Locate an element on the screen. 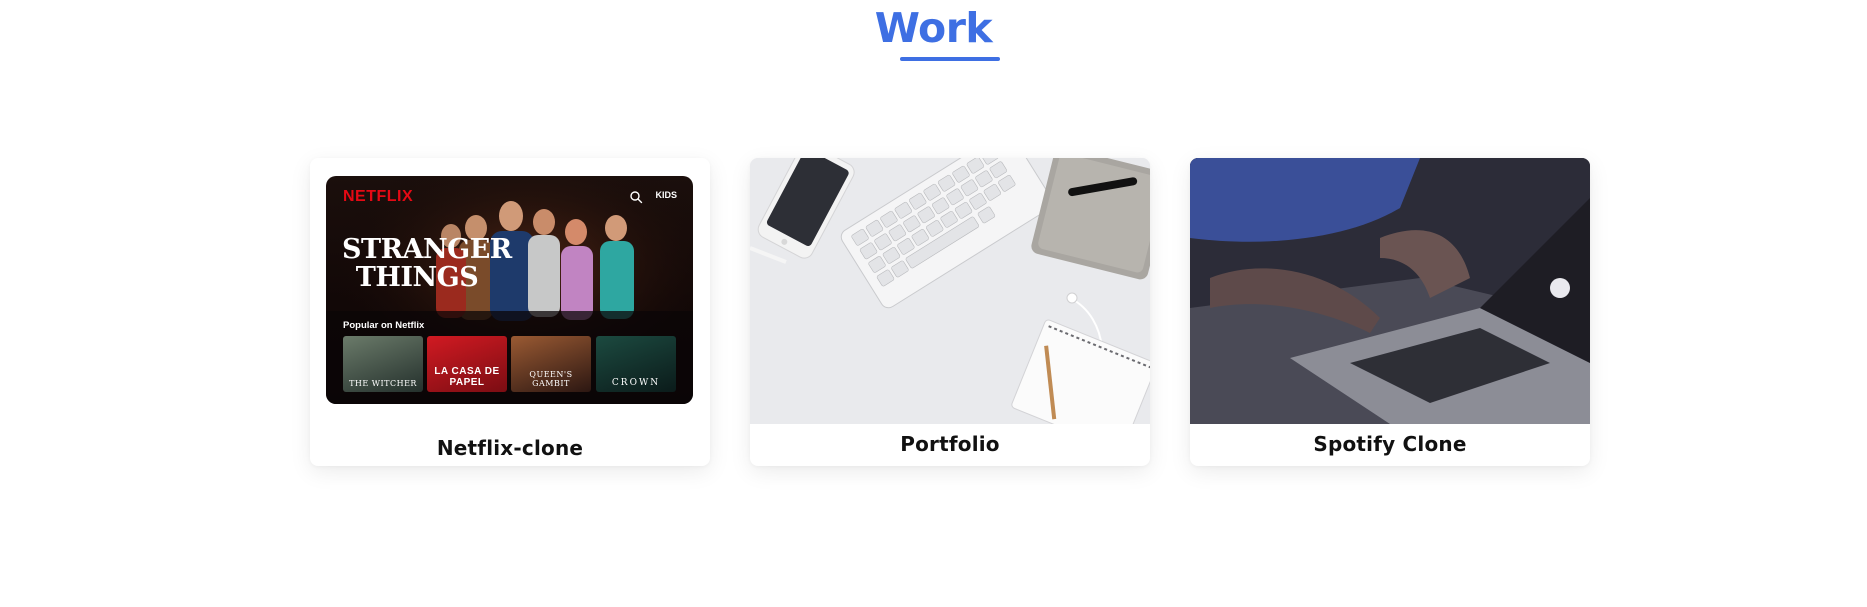 Image resolution: width=1867 pixels, height=607 pixels. thumb-queens-gambit: QUEEN'S GAMBIT is located at coordinates (551, 364).